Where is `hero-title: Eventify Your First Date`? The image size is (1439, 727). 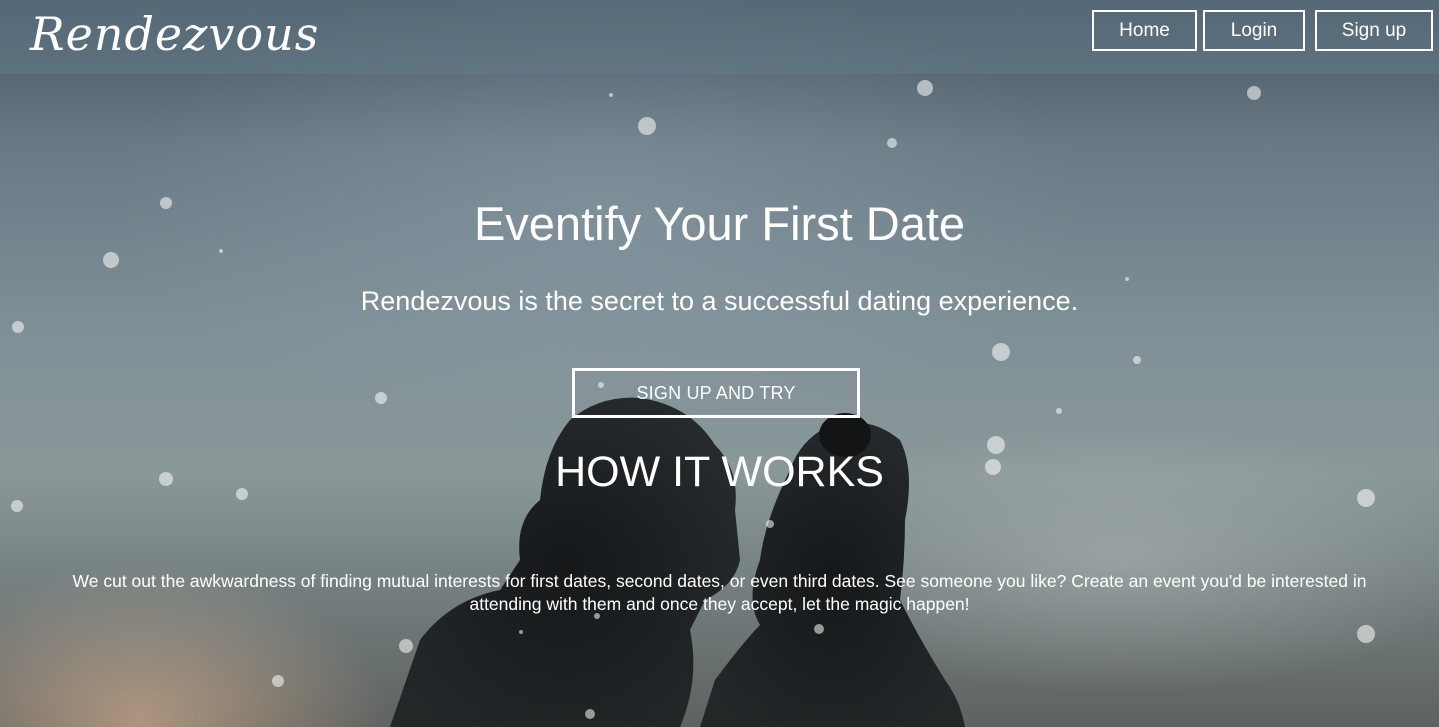
hero-title: Eventify Your First Date is located at coordinates (719, 223).